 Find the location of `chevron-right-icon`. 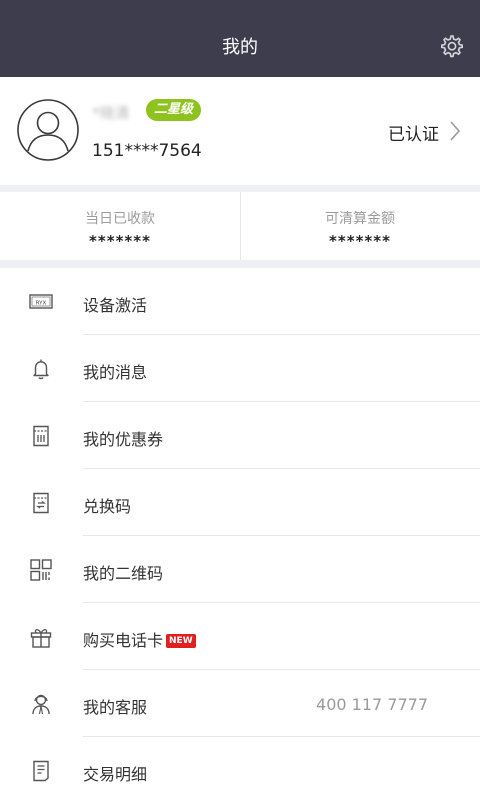

chevron-right-icon is located at coordinates (455, 131).